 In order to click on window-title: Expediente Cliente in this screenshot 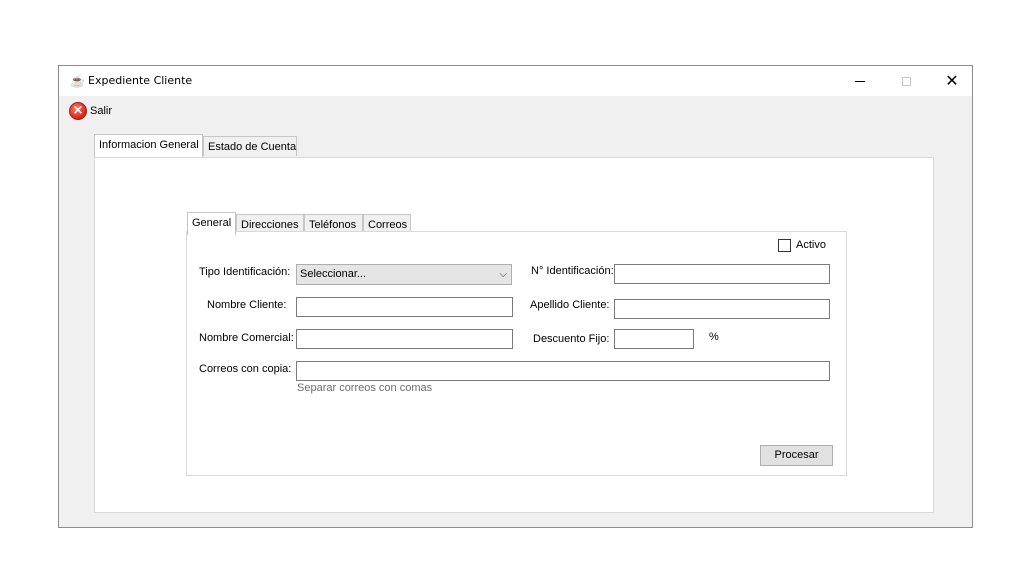, I will do `click(140, 80)`.